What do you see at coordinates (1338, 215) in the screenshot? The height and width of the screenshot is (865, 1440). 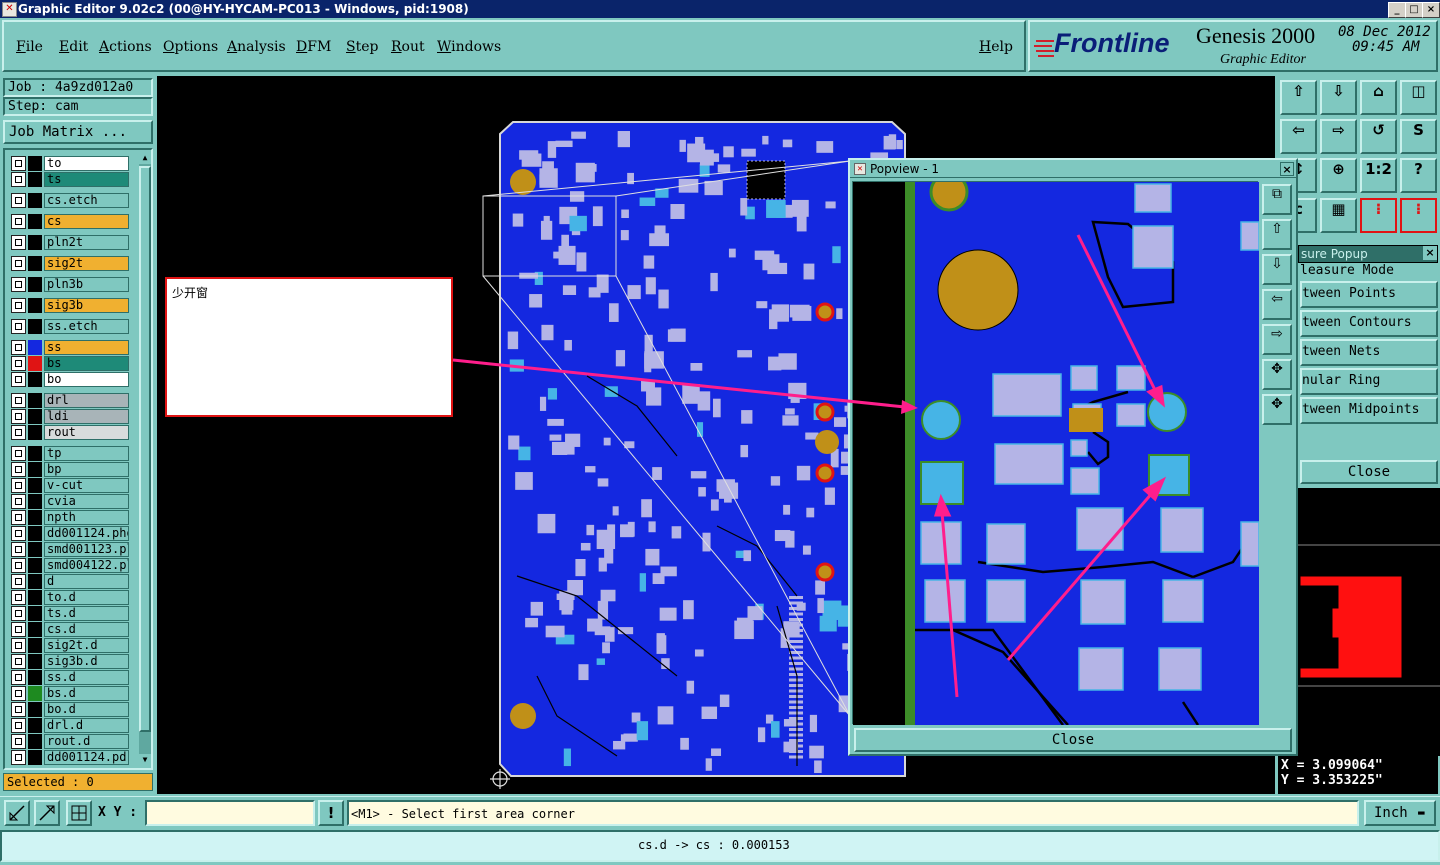 I see `grid-toggle-icon: ▦` at bounding box center [1338, 215].